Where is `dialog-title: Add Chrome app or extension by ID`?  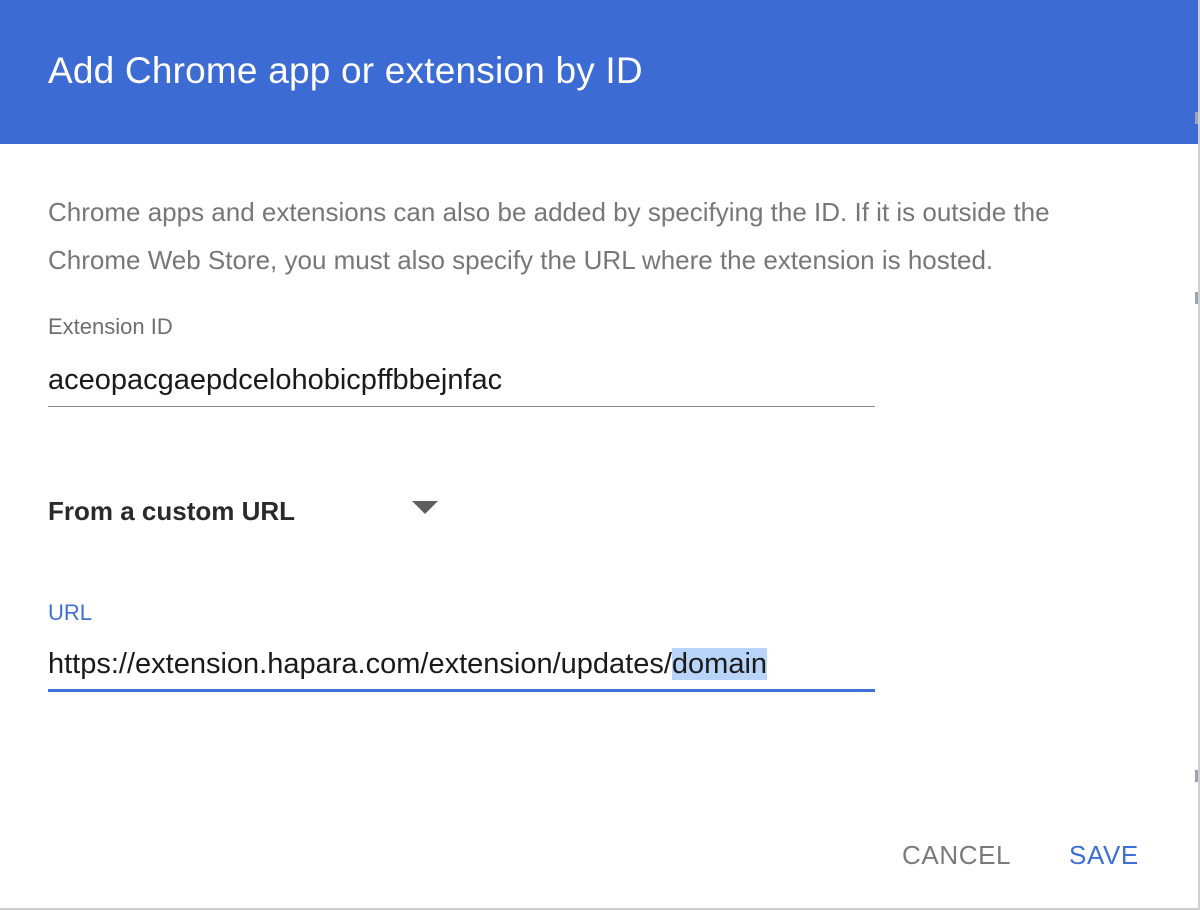
dialog-title: Add Chrome app or extension by ID is located at coordinates (345, 70).